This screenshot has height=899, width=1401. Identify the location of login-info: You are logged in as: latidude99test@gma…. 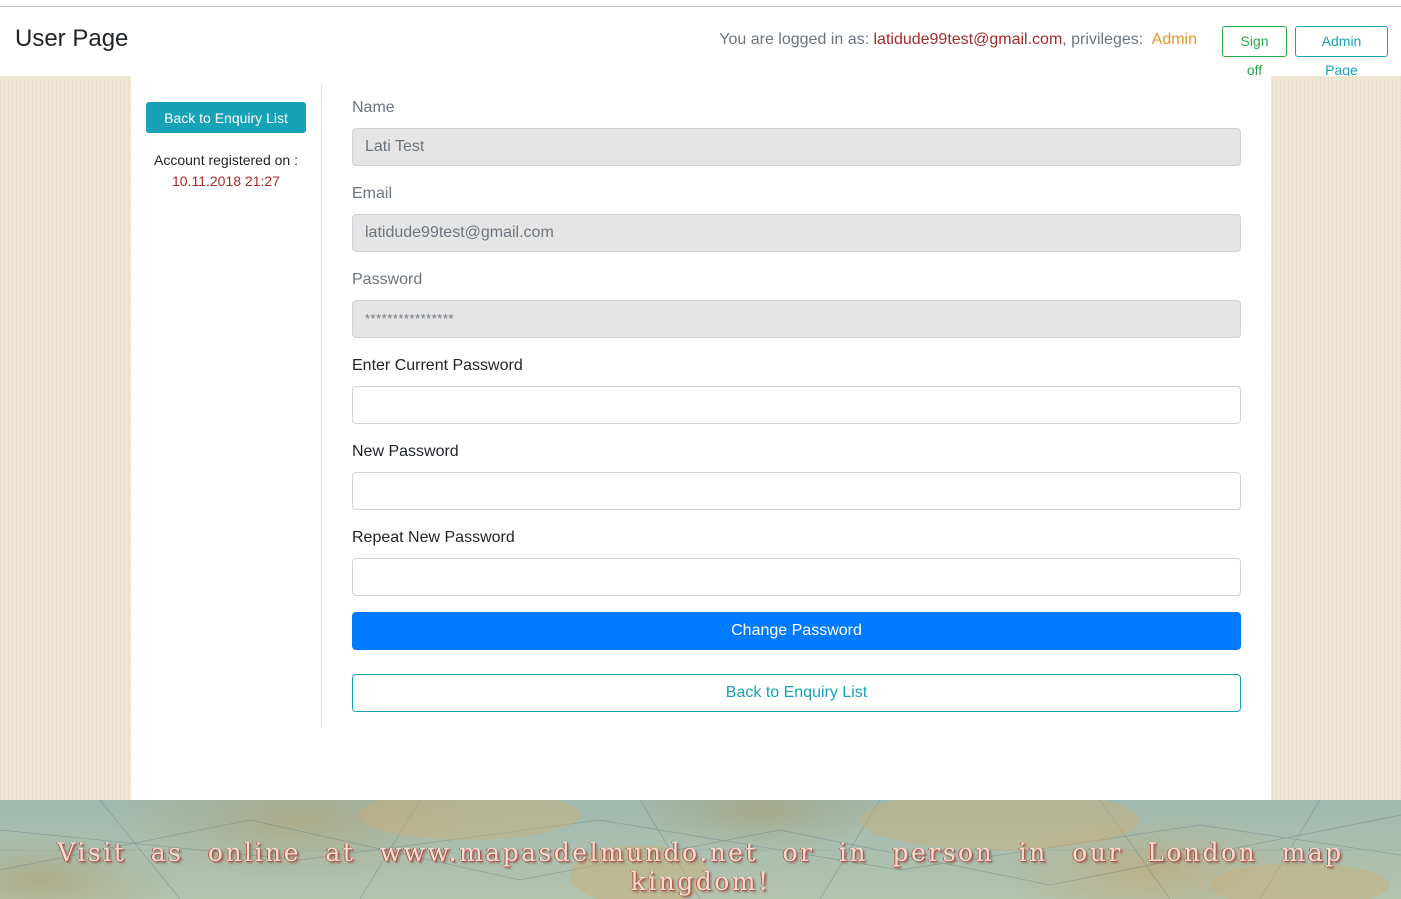
(958, 40).